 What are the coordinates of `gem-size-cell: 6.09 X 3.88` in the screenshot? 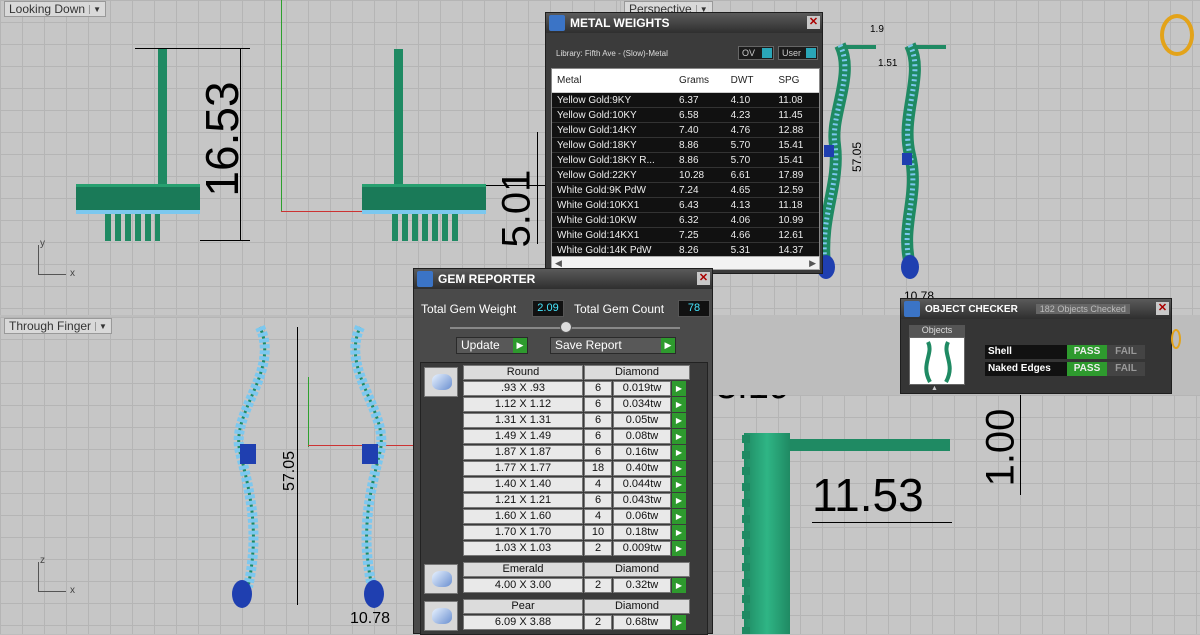 It's located at (523, 622).